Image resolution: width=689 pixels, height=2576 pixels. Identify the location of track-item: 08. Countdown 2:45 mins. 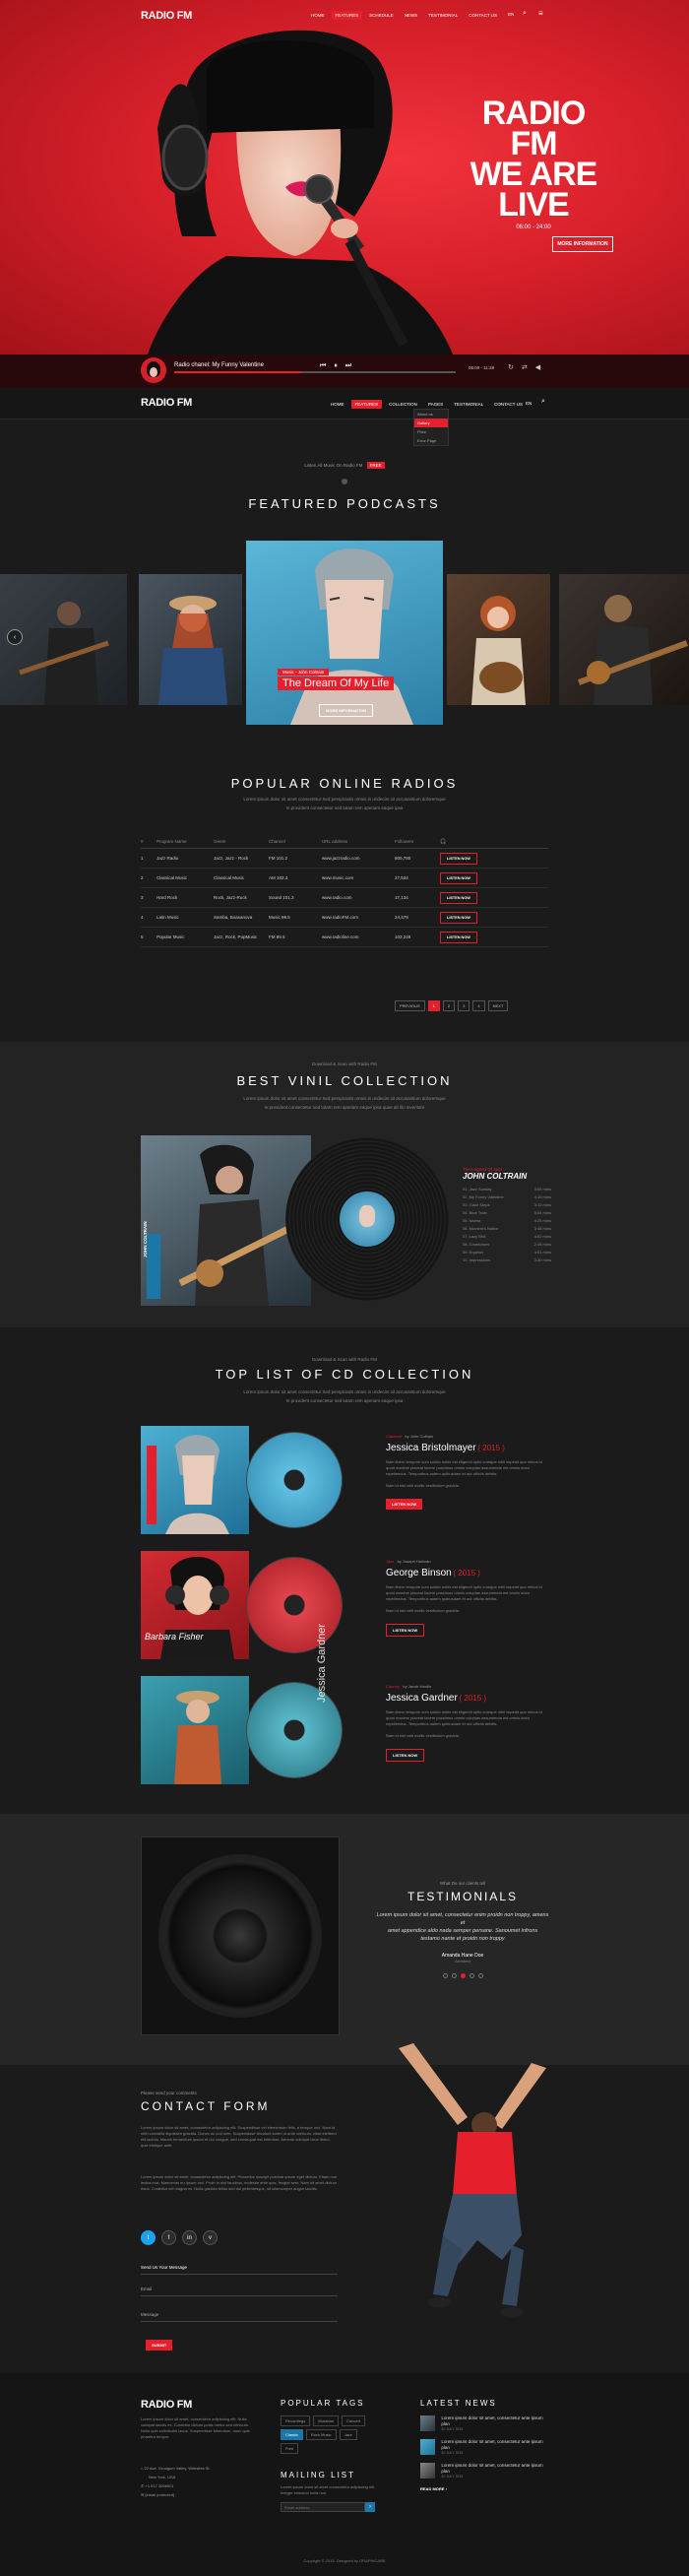
(507, 1246).